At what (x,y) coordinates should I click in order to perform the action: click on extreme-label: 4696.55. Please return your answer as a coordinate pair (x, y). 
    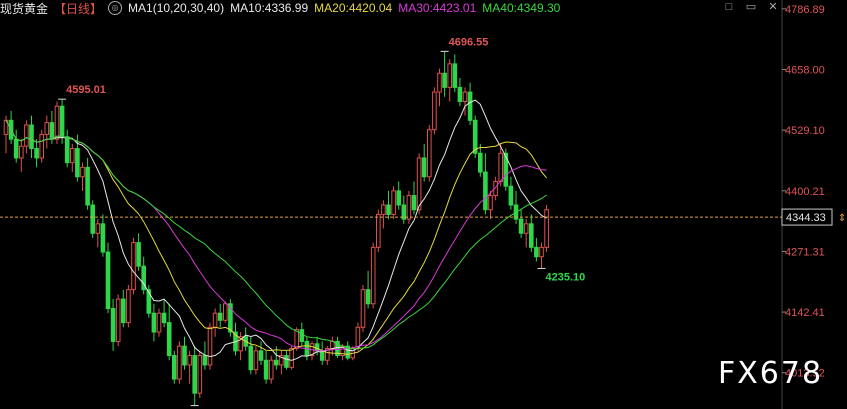
    Looking at the image, I should click on (469, 42).